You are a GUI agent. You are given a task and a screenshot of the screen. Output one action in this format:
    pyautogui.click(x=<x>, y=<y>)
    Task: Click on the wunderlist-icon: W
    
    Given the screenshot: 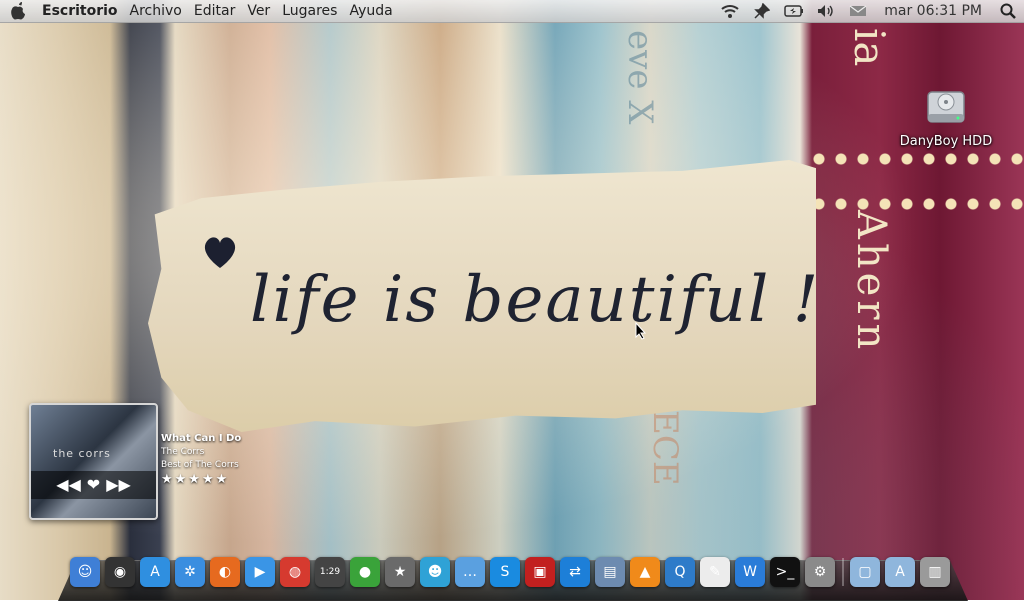 What is the action you would take?
    pyautogui.click(x=750, y=572)
    